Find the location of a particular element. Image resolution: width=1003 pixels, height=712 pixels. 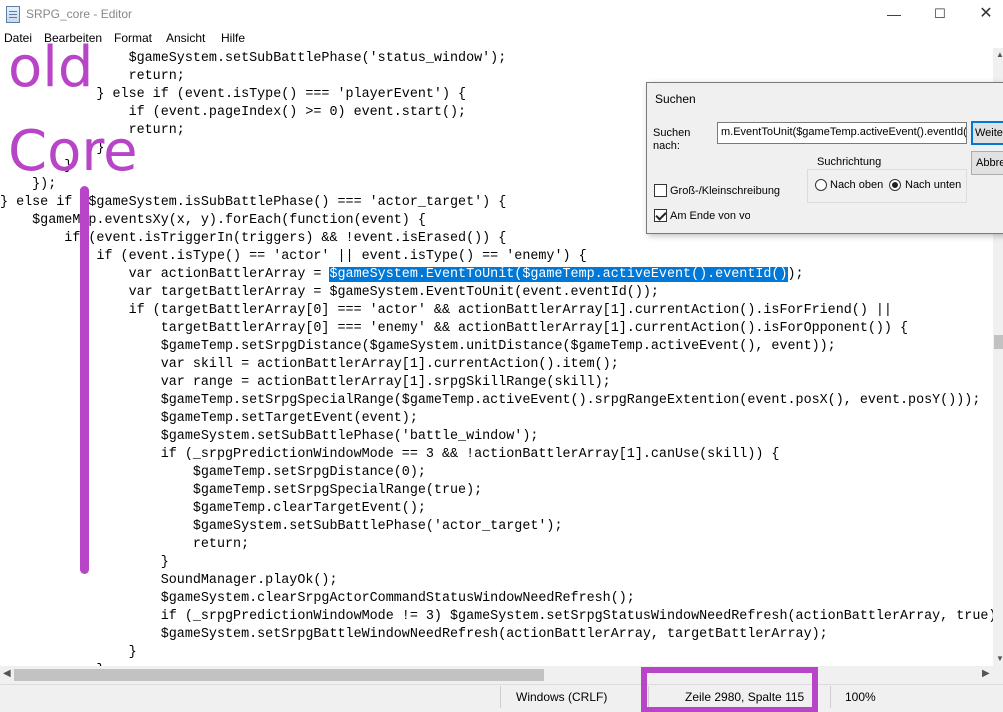

code-line: $gameTemp.setSrpgDistance(0); is located at coordinates (496, 473).